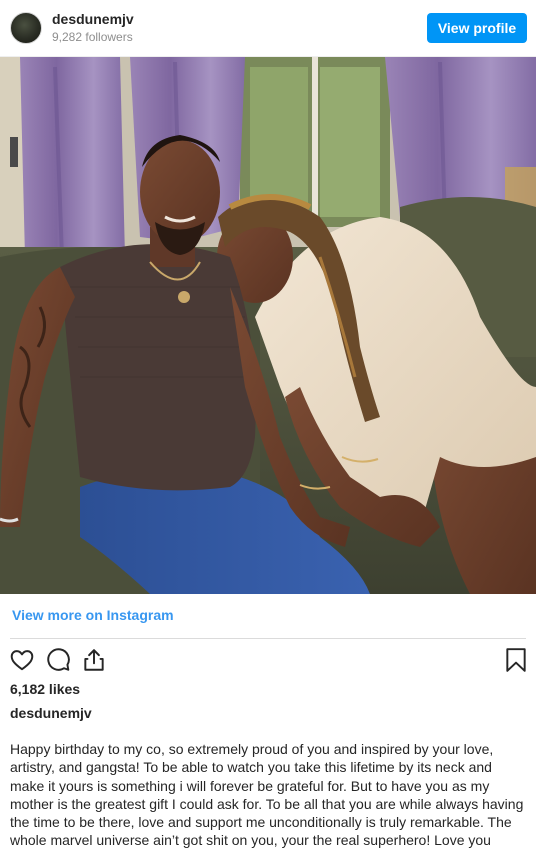 The height and width of the screenshot is (850, 536). What do you see at coordinates (51, 713) in the screenshot?
I see `caption-username-link: desdunemjv` at bounding box center [51, 713].